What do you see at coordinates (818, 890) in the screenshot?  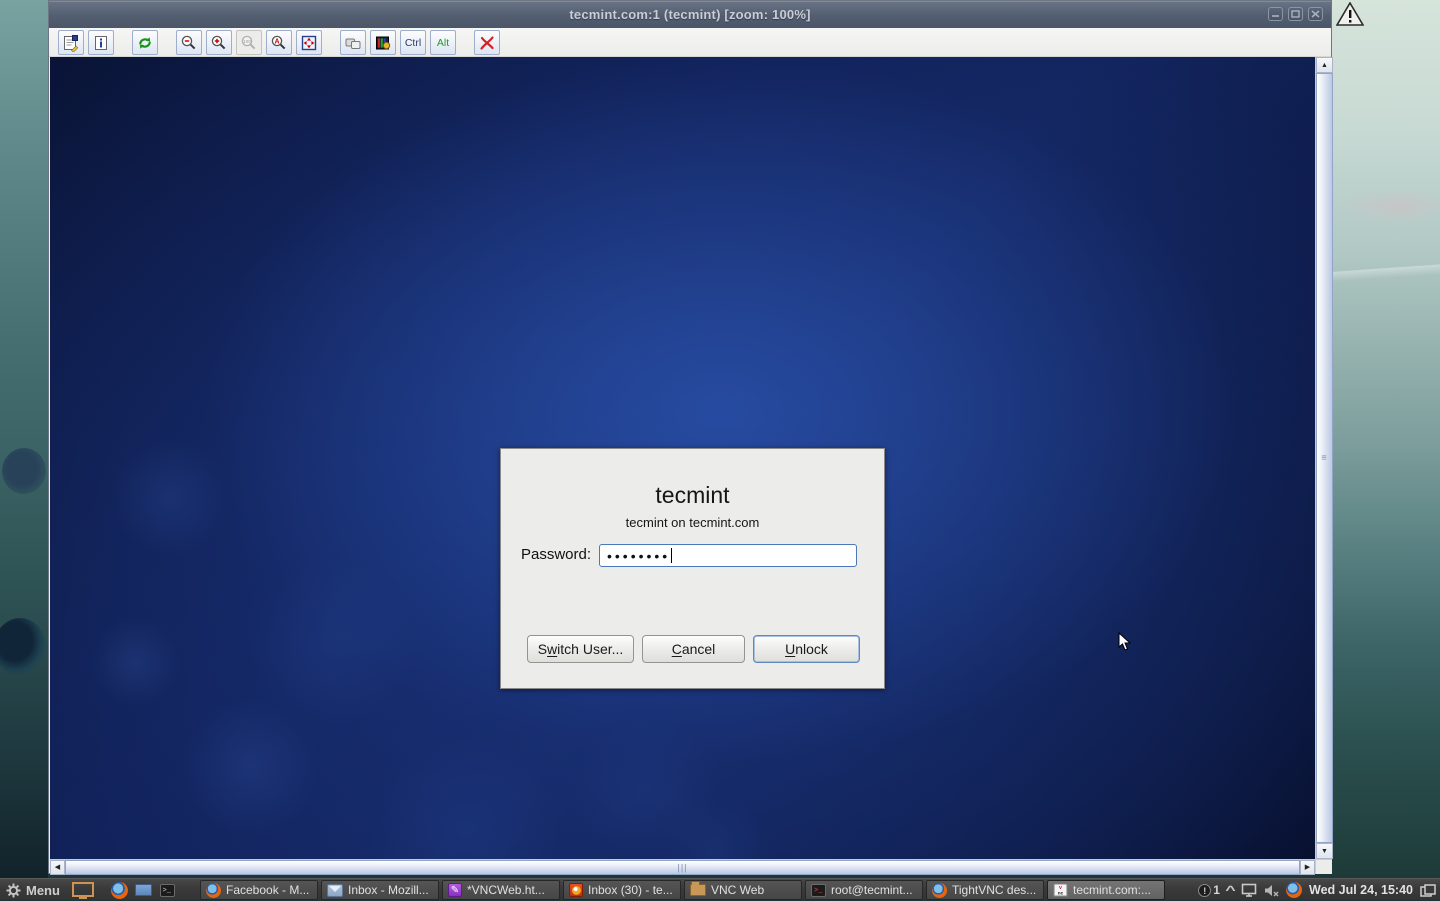 I see `terminal-icon: >_` at bounding box center [818, 890].